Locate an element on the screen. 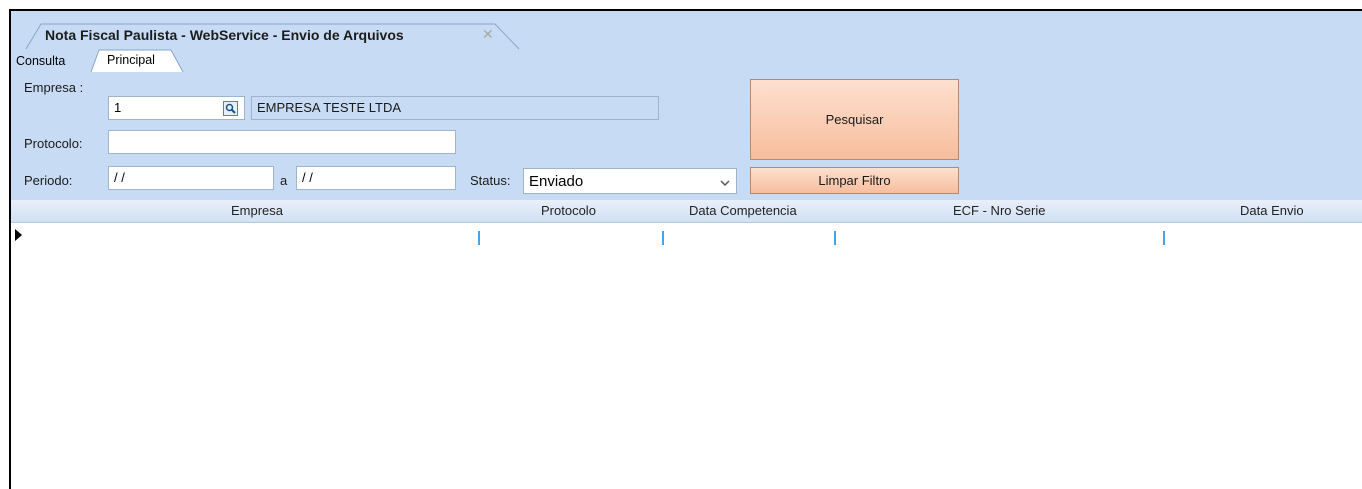  column-header-data-envio: Data Envio is located at coordinates (1272, 210).